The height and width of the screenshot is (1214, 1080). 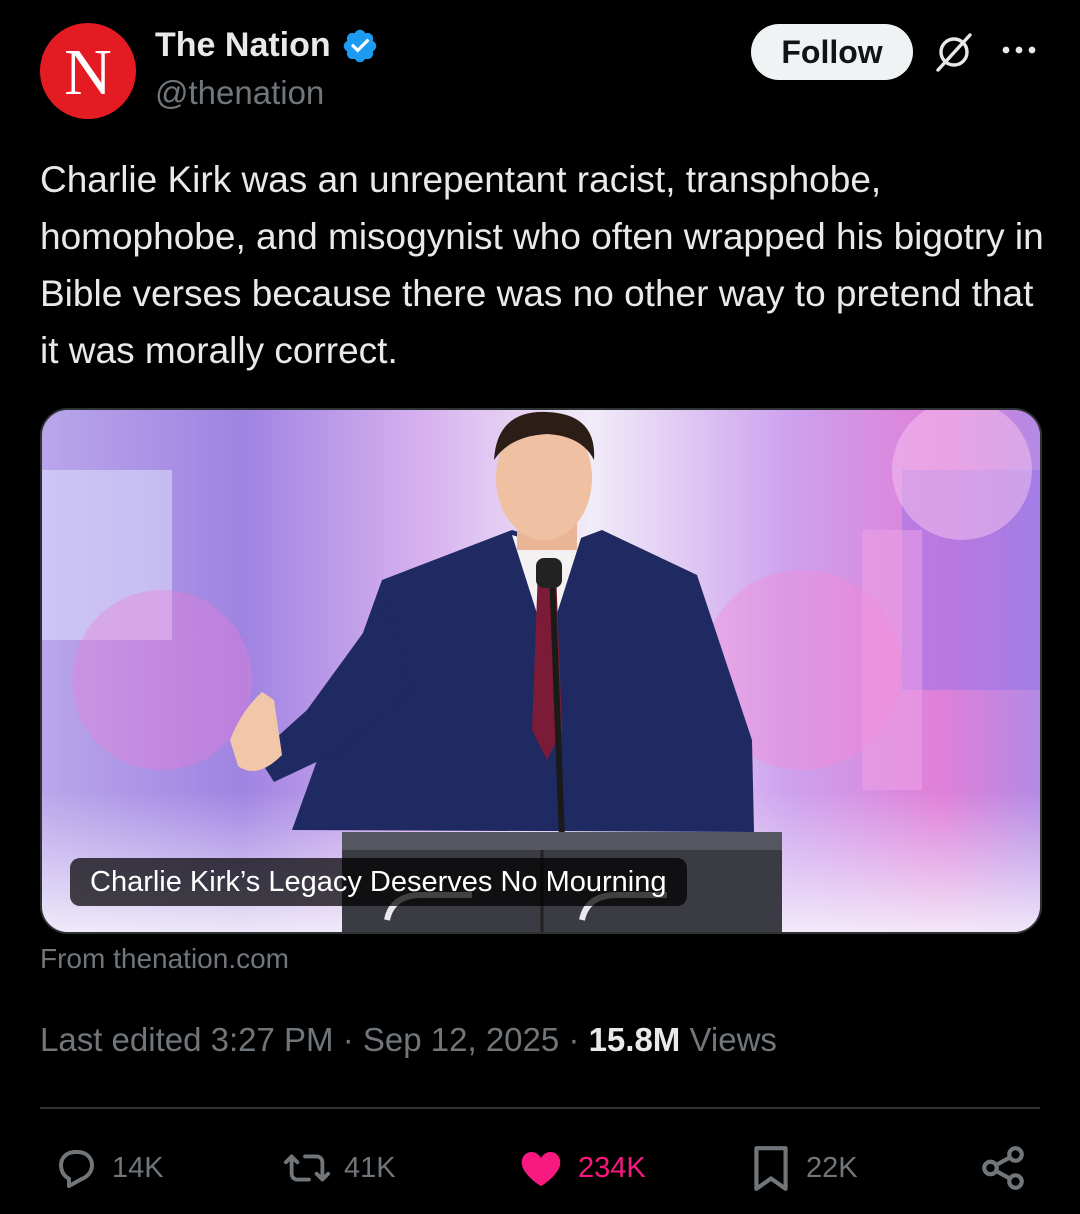 I want to click on like-button: 234K, so click(x=581, y=1168).